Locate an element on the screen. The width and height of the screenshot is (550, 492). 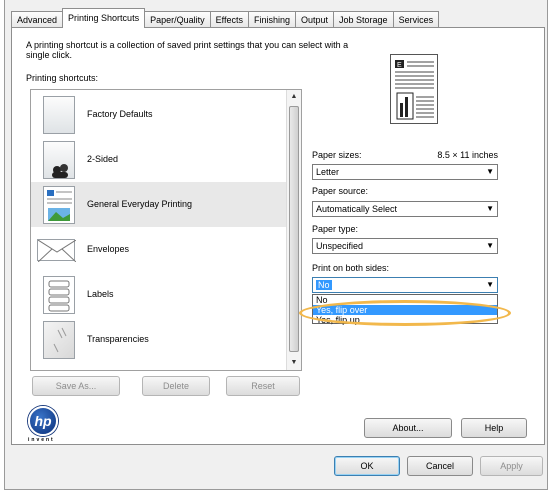
envelope-icon is located at coordinates (56, 250).